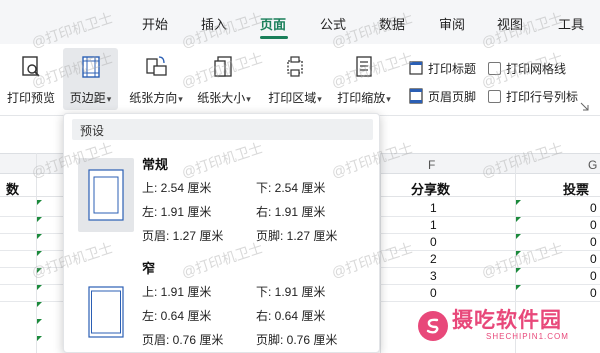 This screenshot has width=600, height=353. I want to click on tab-page: 页面, so click(273, 23).